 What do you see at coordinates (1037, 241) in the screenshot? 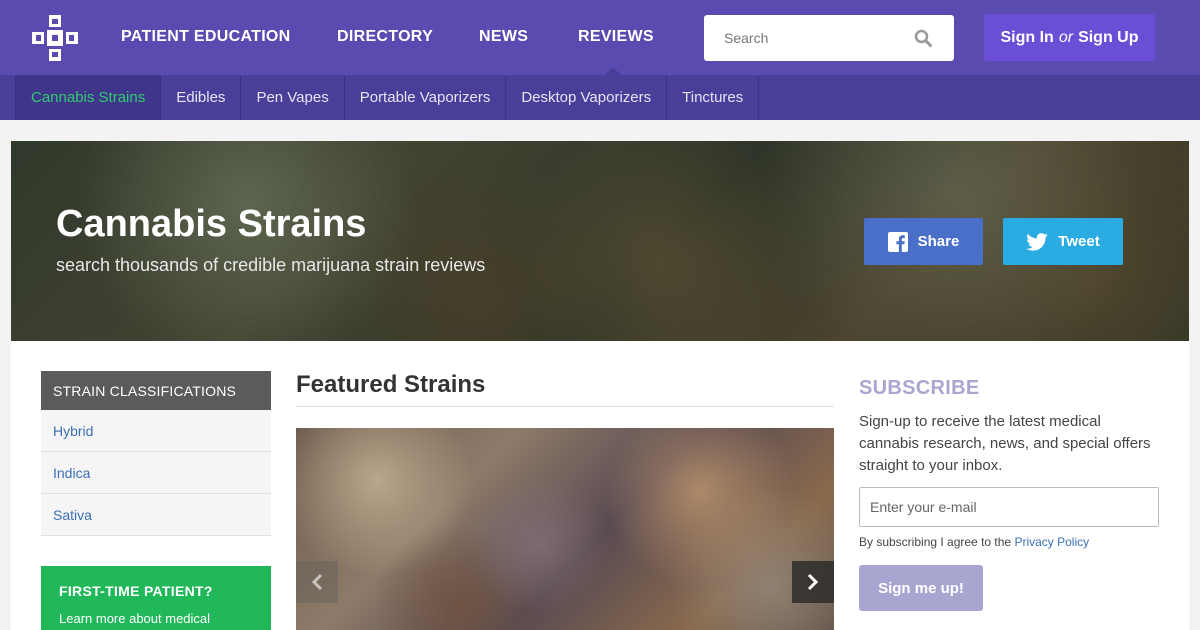
I see `twitter-bird-icon` at bounding box center [1037, 241].